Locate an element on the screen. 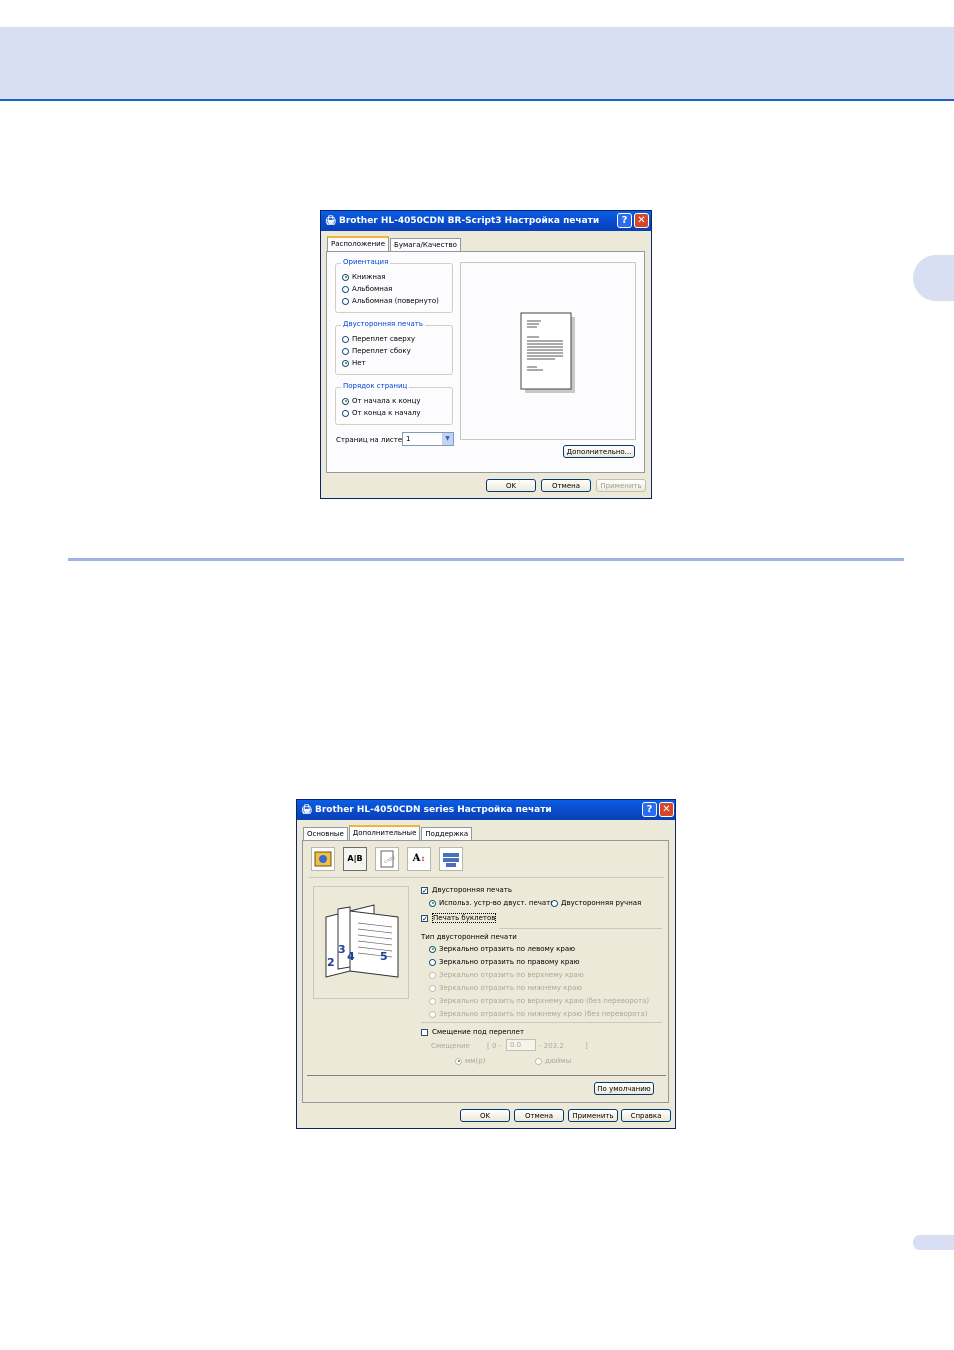  duplex-checkbox: ✓ Двусторонняя печать is located at coordinates (466, 890).